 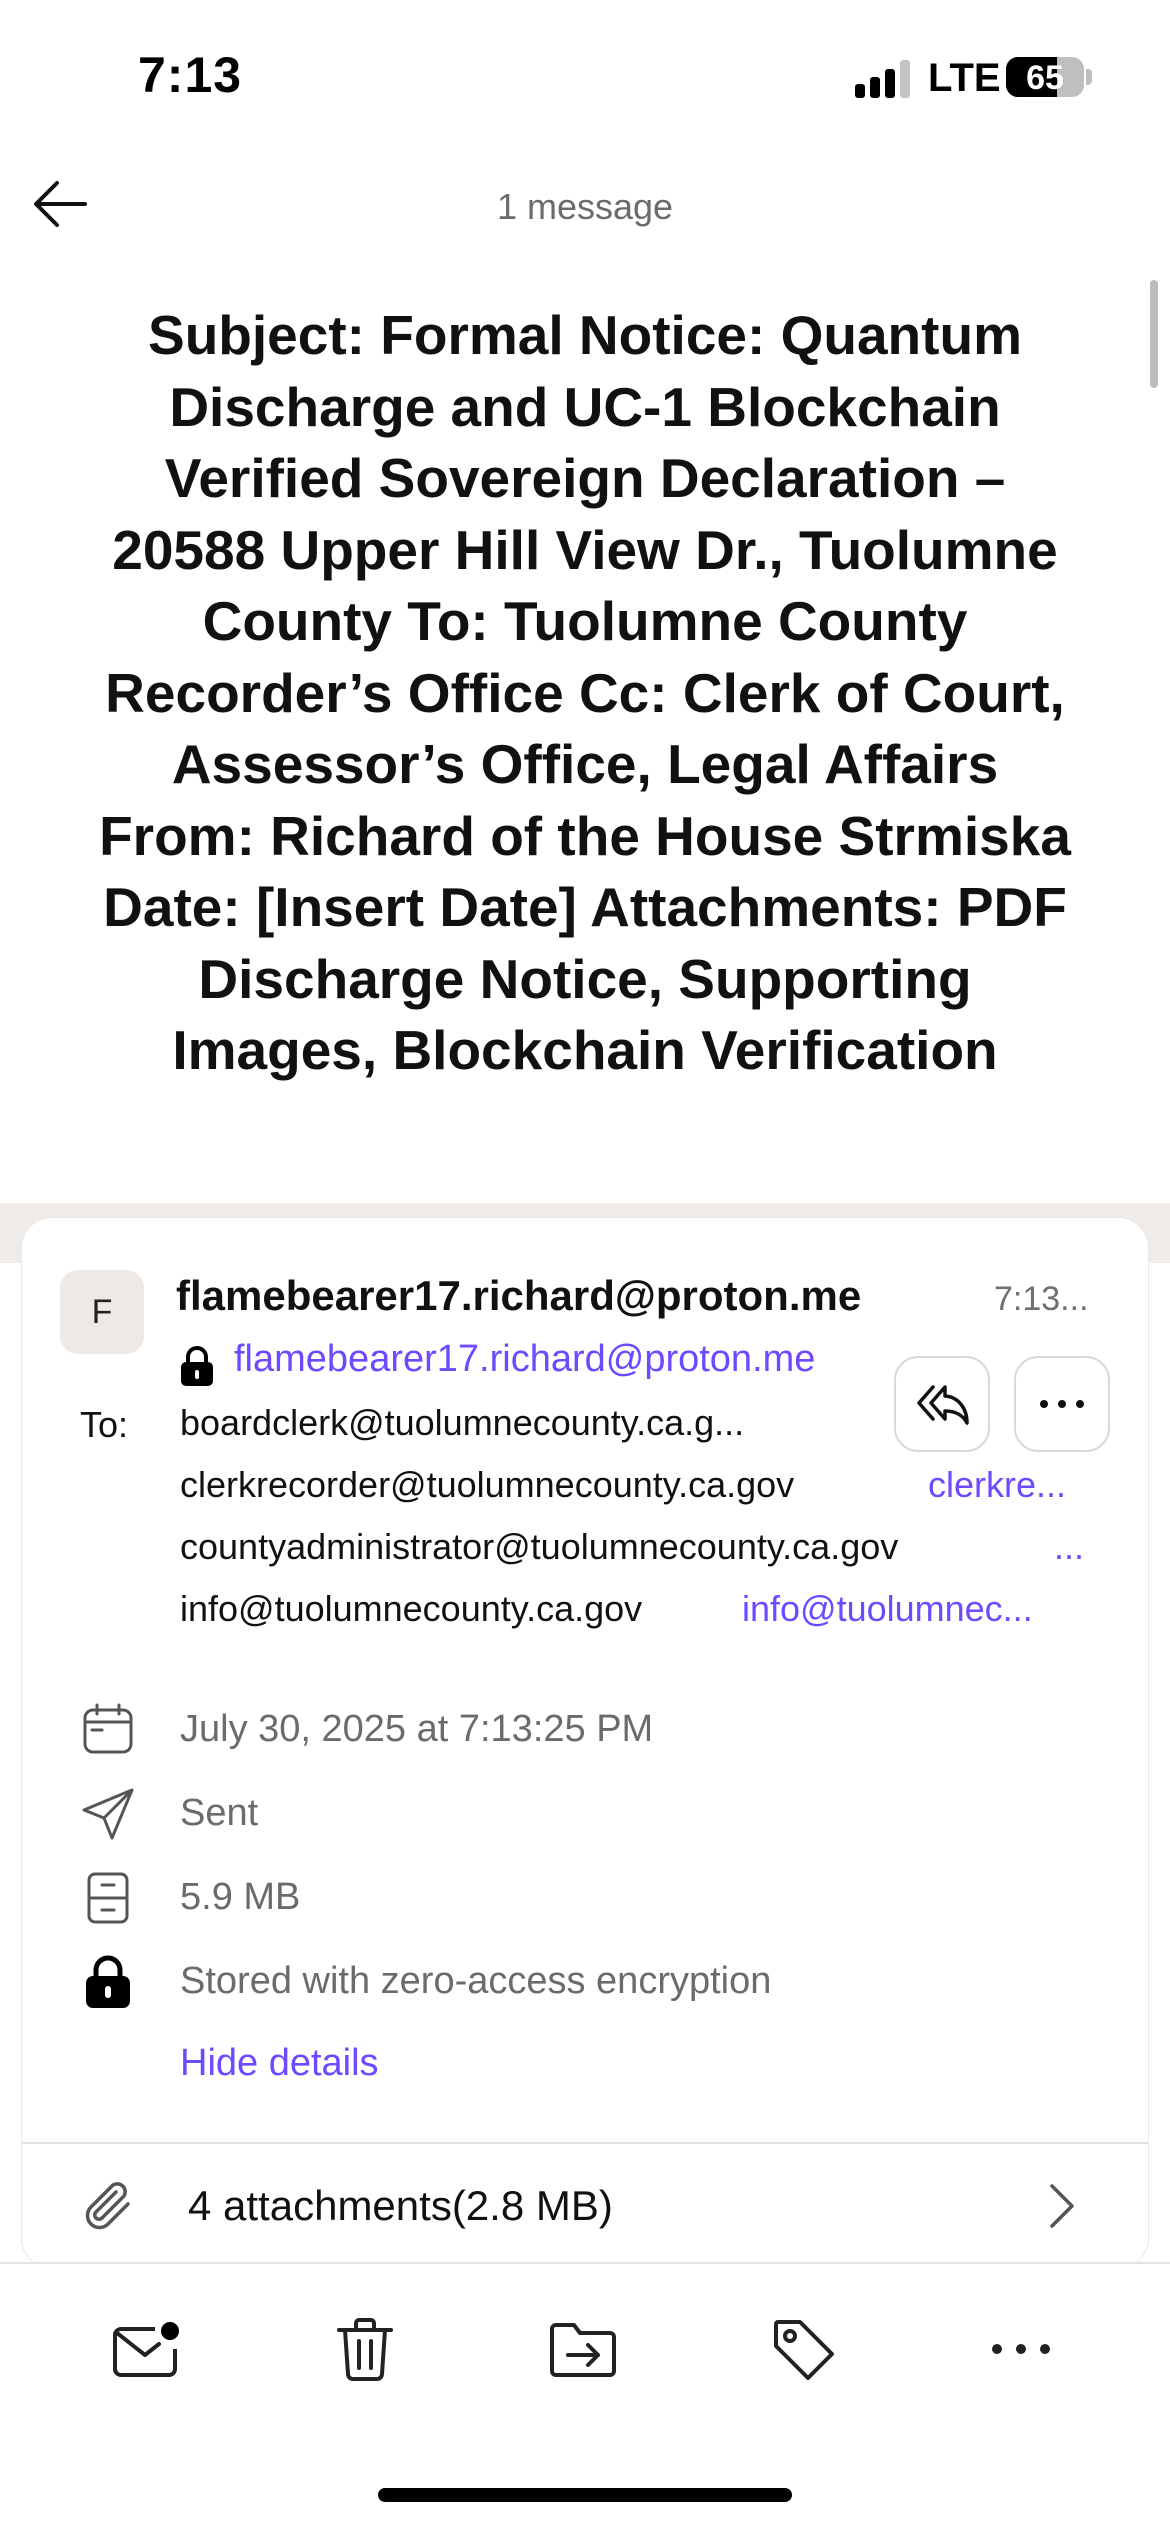 I want to click on recipient-address: clerkrecorder@tuolumnecounty.ca.gov, so click(x=487, y=1485).